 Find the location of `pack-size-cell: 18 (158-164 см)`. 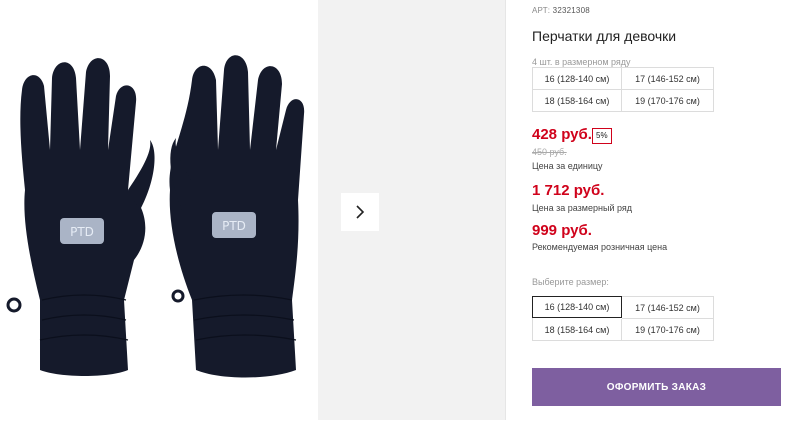

pack-size-cell: 18 (158-164 см) is located at coordinates (577, 101).